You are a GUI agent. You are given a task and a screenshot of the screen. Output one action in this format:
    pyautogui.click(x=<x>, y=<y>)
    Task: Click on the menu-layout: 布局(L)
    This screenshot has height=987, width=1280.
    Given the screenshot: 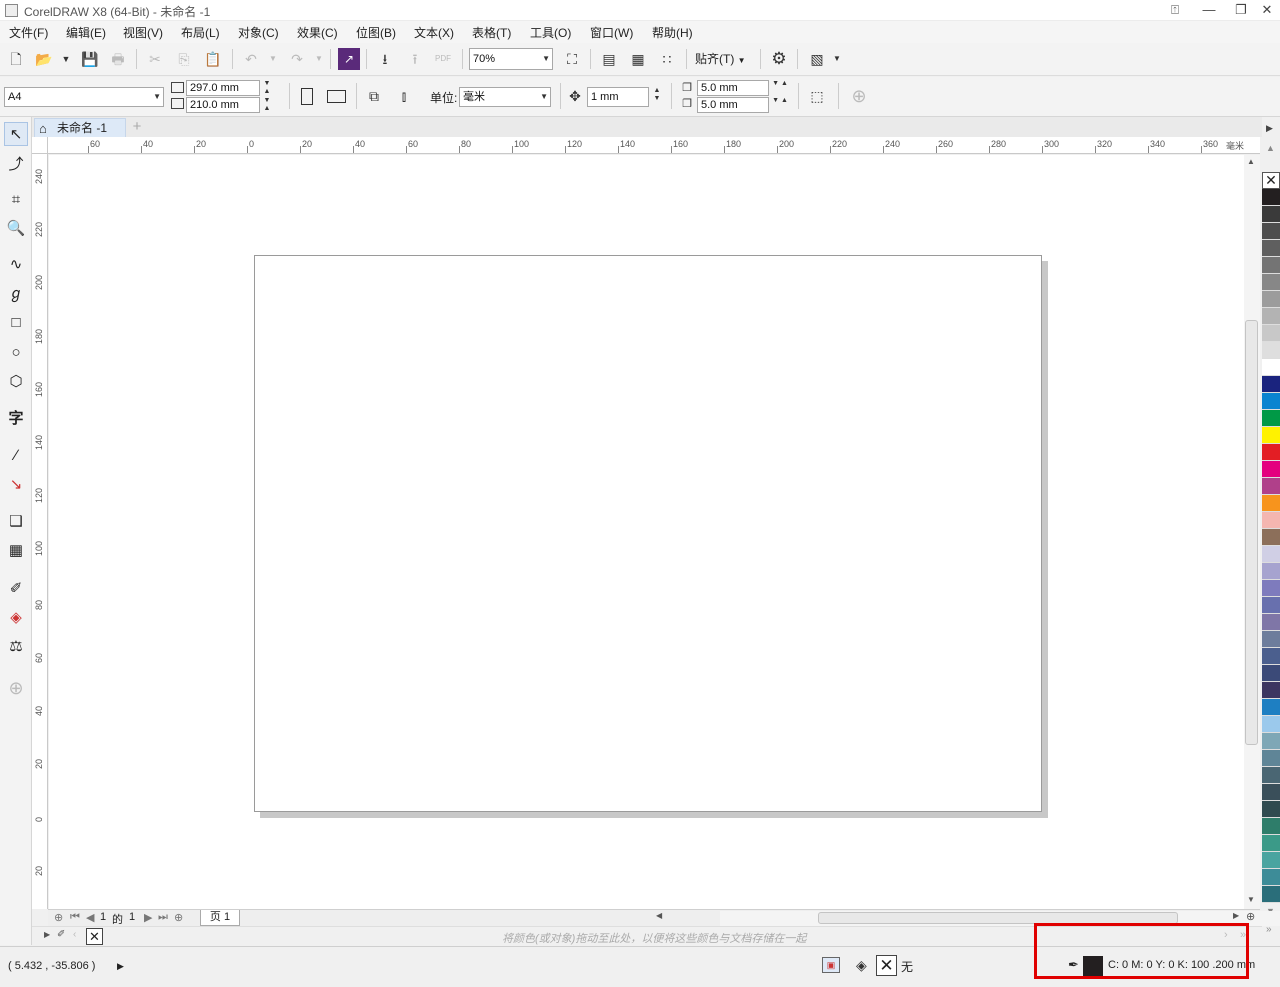 What is the action you would take?
    pyautogui.click(x=200, y=32)
    